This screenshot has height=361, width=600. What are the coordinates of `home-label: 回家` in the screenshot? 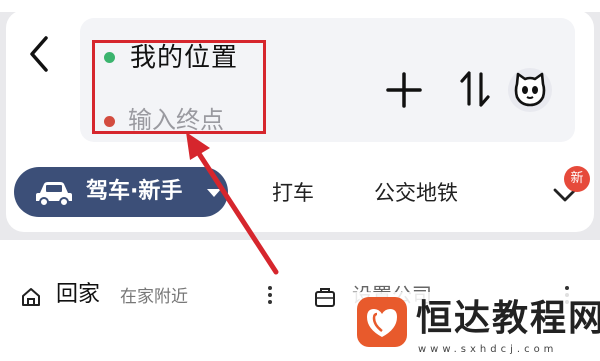 It's located at (78, 295).